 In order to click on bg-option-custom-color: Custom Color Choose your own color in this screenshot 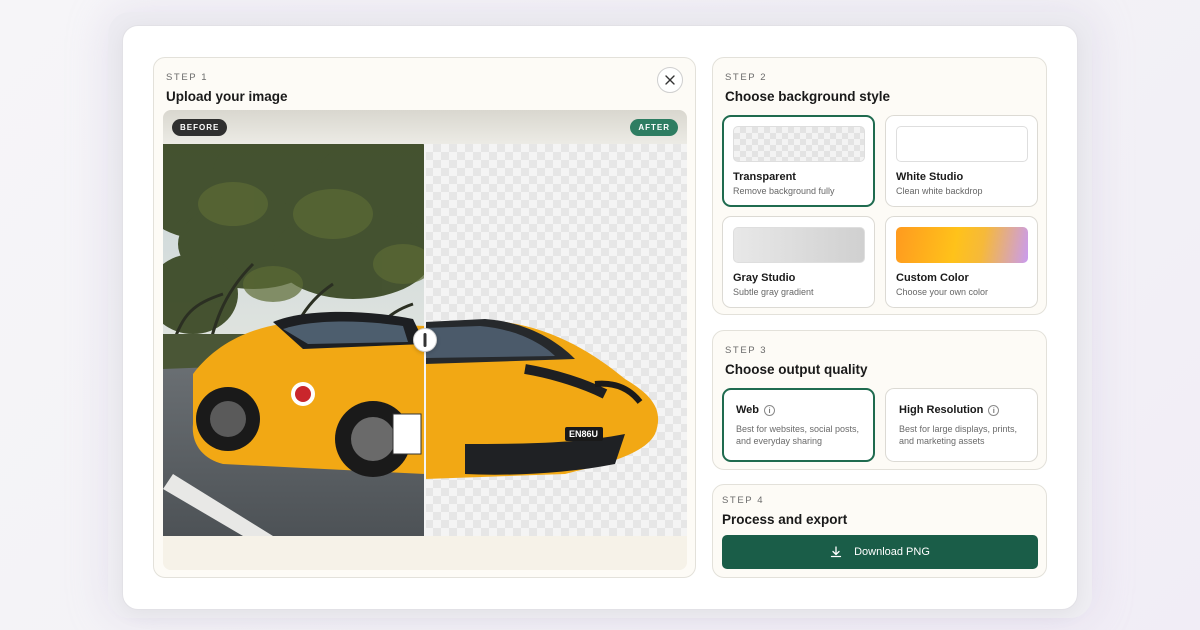, I will do `click(961, 262)`.